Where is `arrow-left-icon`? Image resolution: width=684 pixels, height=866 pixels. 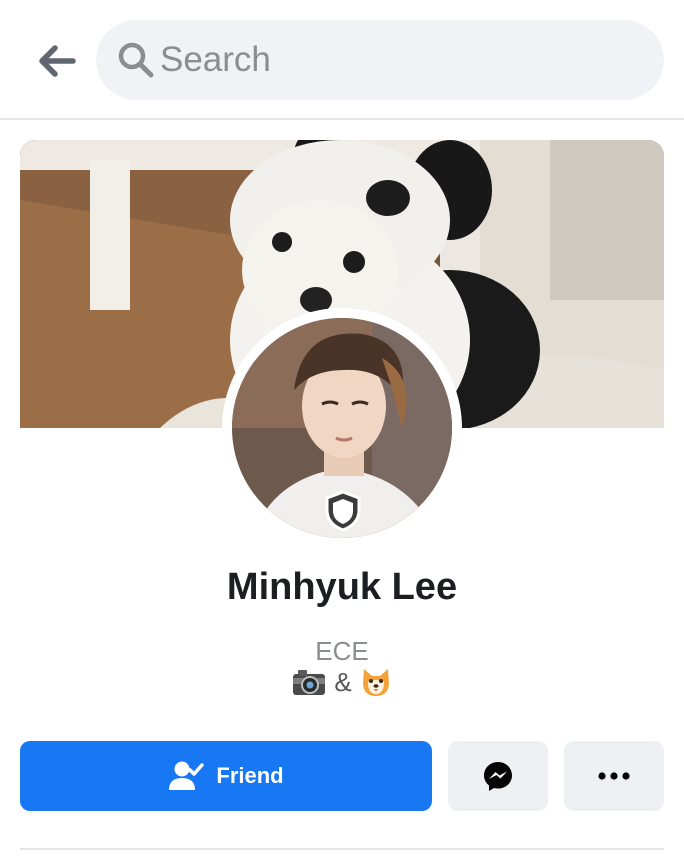 arrow-left-icon is located at coordinates (57, 61).